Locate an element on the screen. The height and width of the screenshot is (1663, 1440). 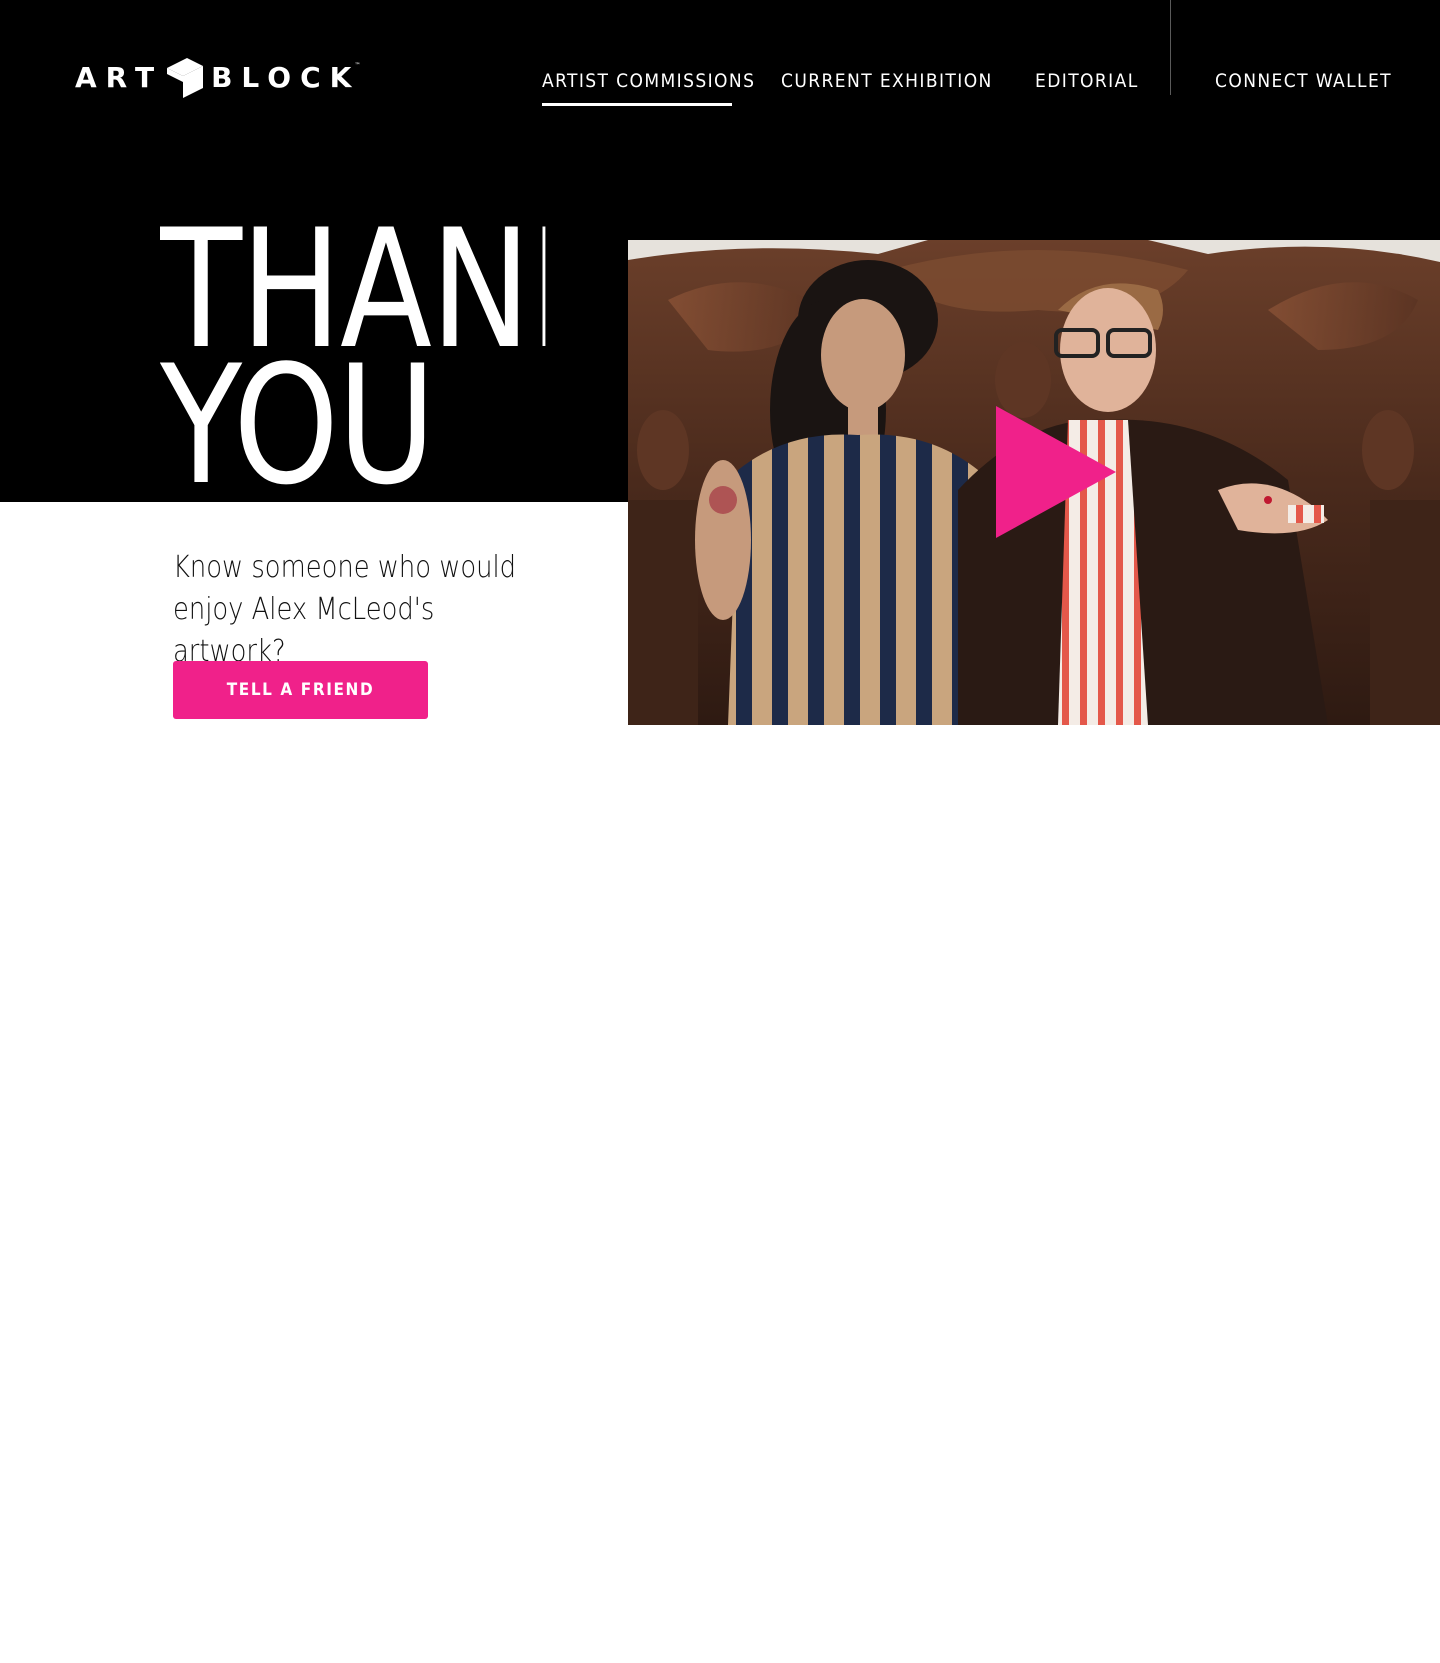
logo-text-right: BLOCK is located at coordinates (286, 77).